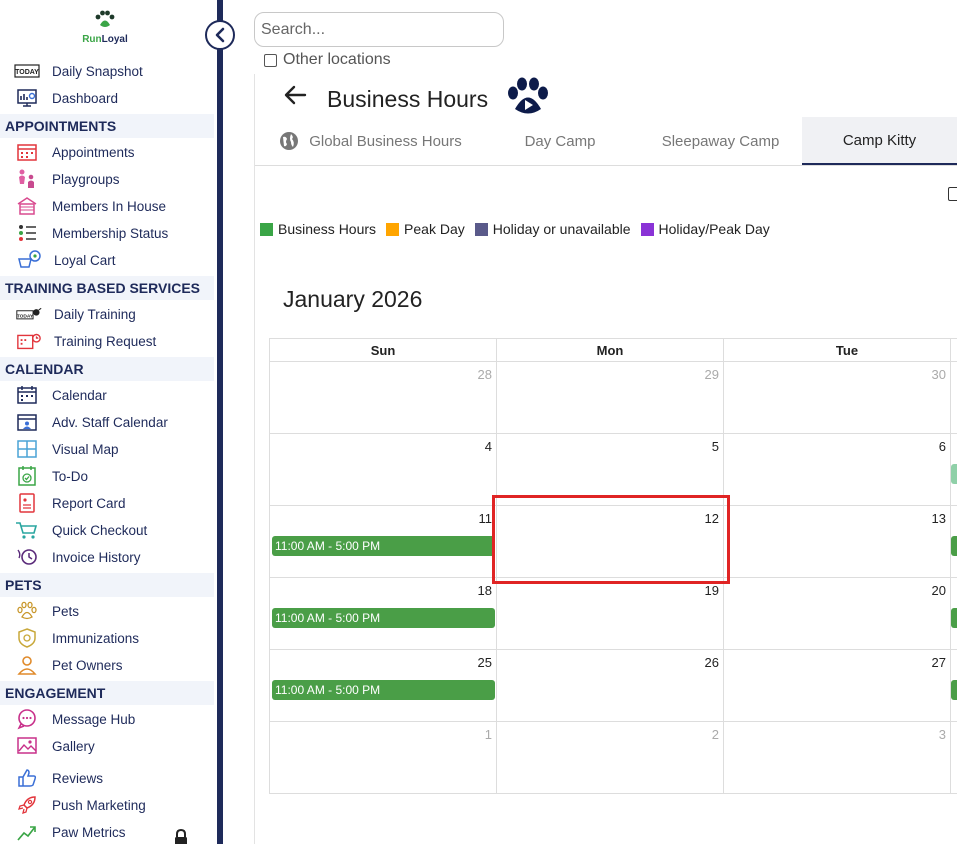  Describe the element at coordinates (78, 71) in the screenshot. I see `sidebar-item-daily-snapshot: TODAY Daily Snapshot` at that location.